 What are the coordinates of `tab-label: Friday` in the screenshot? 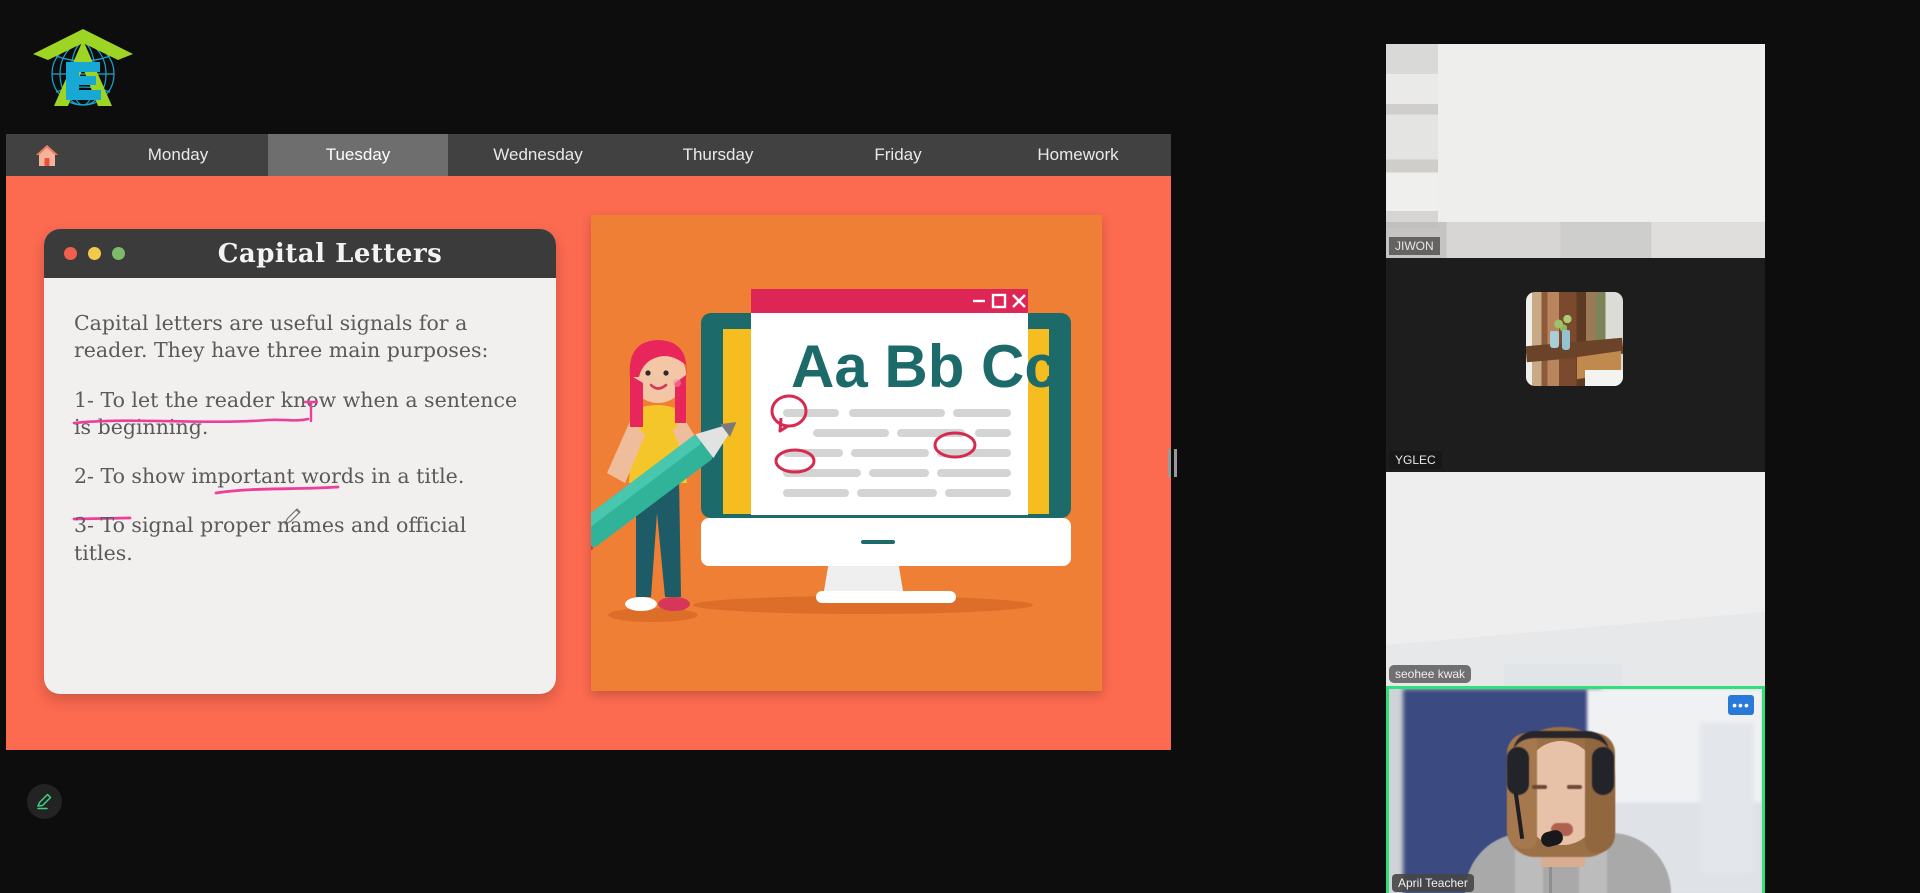 It's located at (898, 154).